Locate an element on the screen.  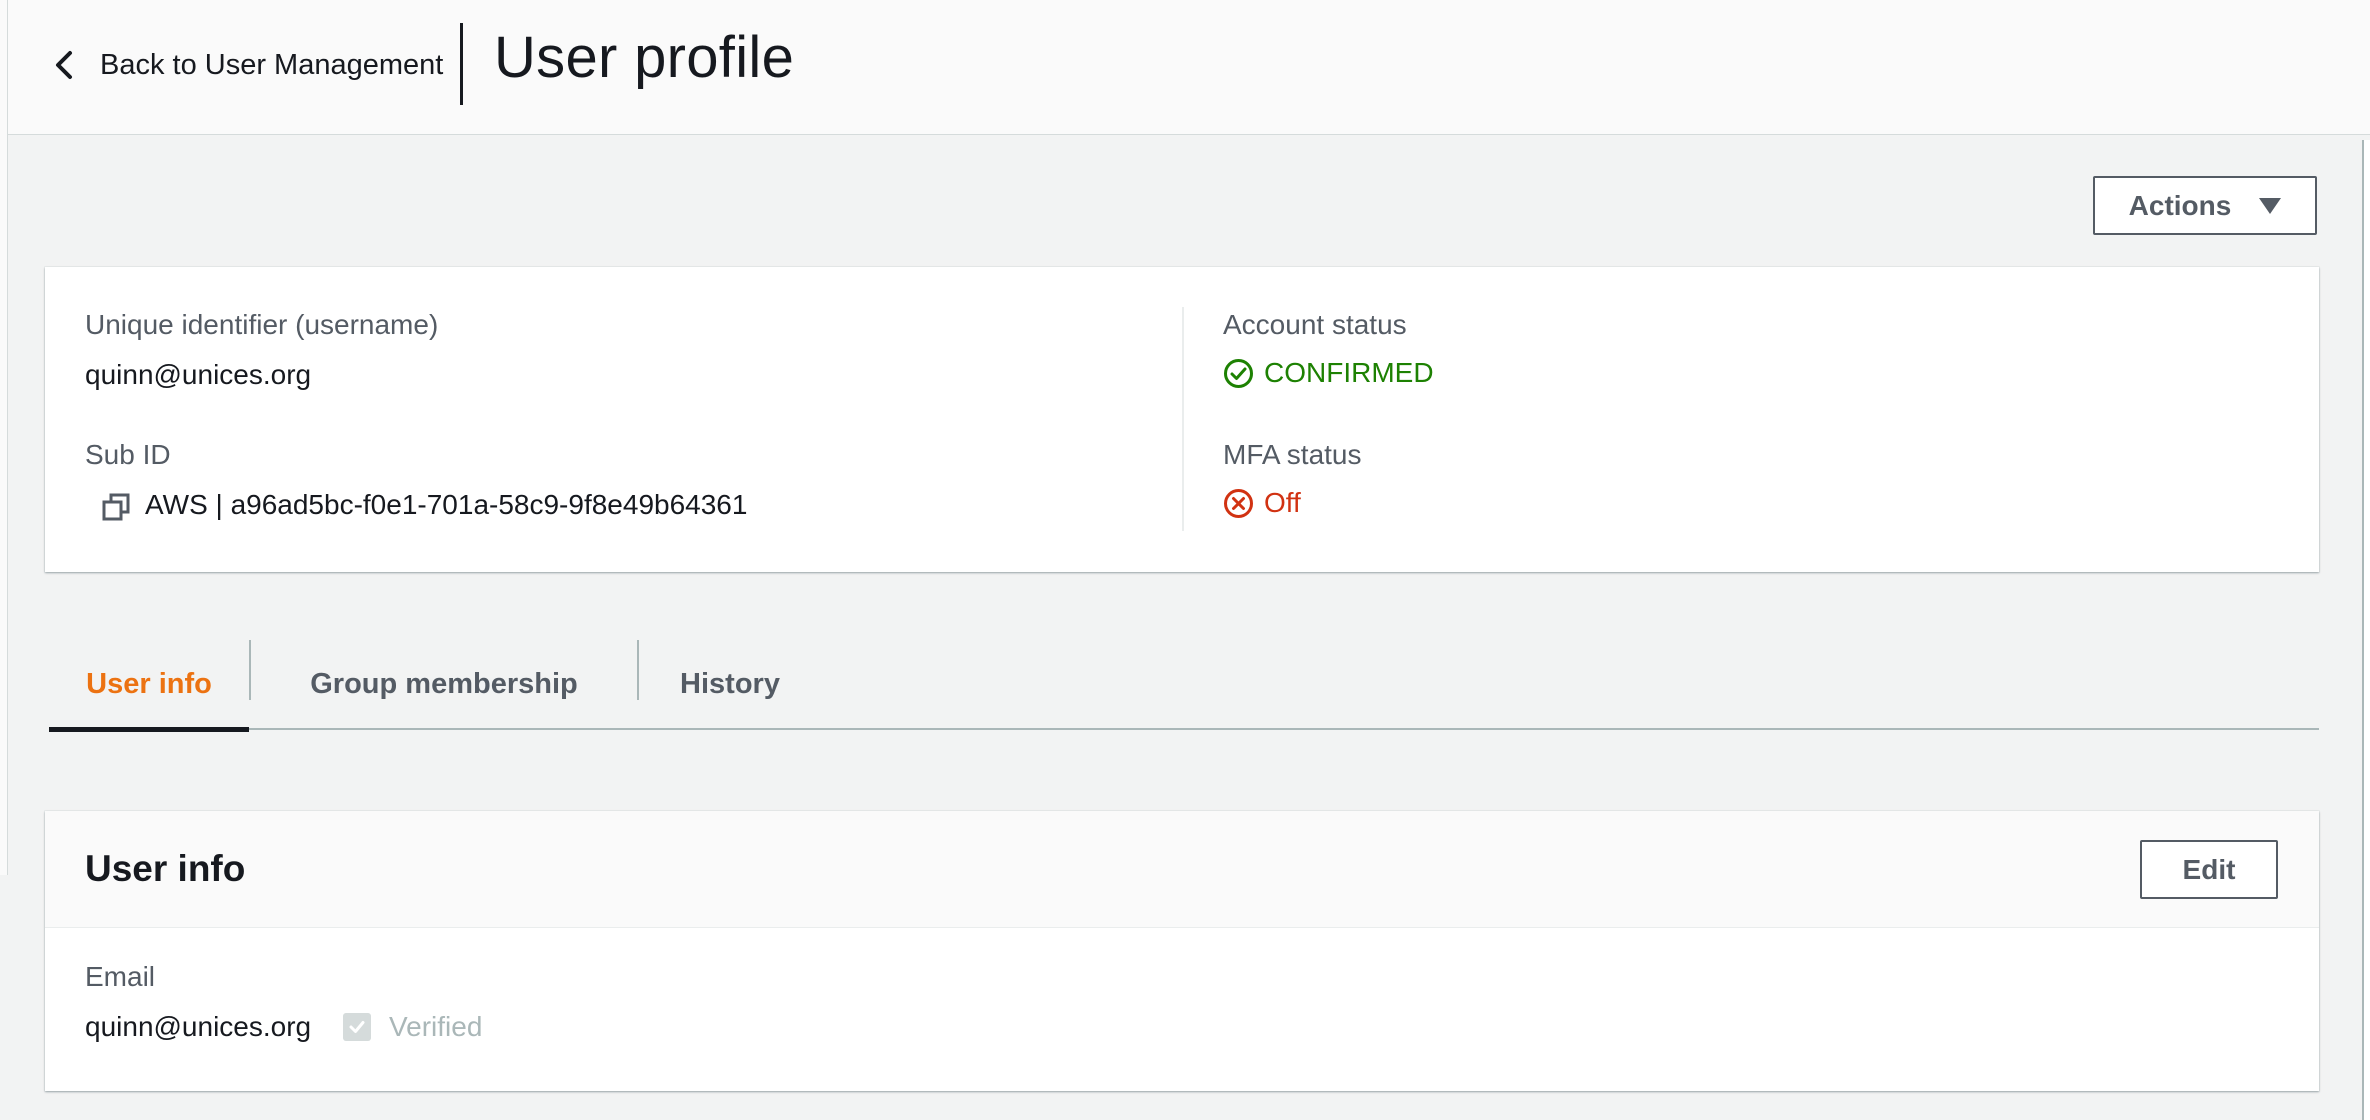
tab-group-membership-label: Group membership is located at coordinates (444, 683).